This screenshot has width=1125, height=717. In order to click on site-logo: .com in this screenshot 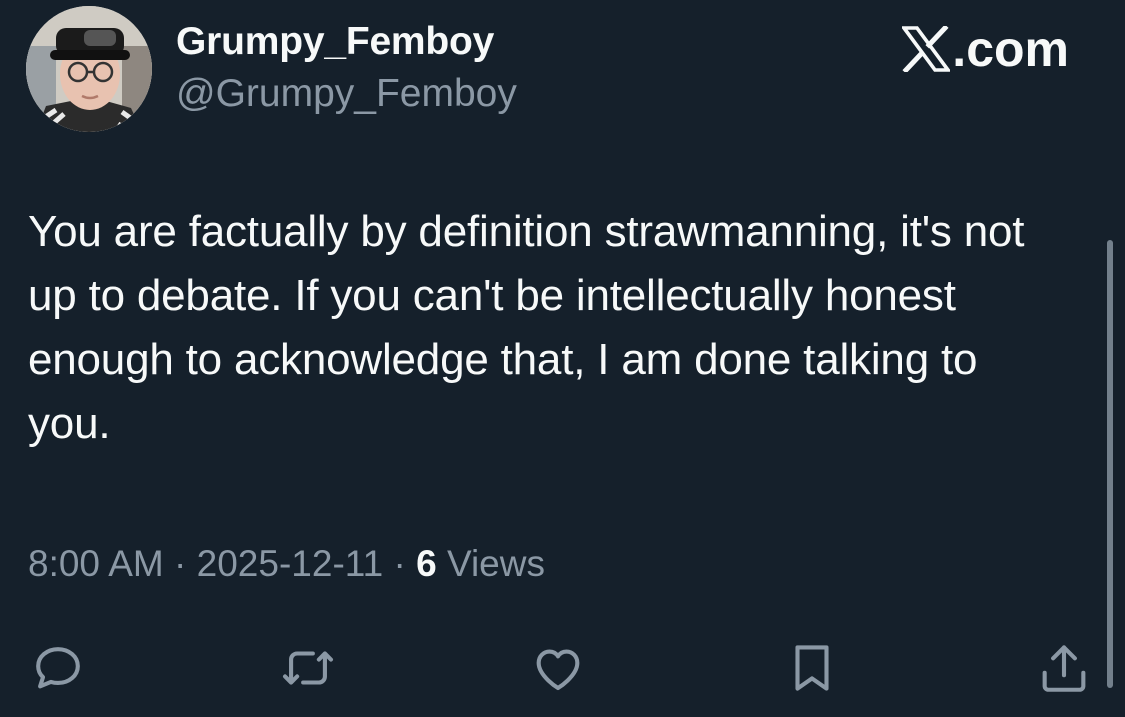, I will do `click(984, 48)`.